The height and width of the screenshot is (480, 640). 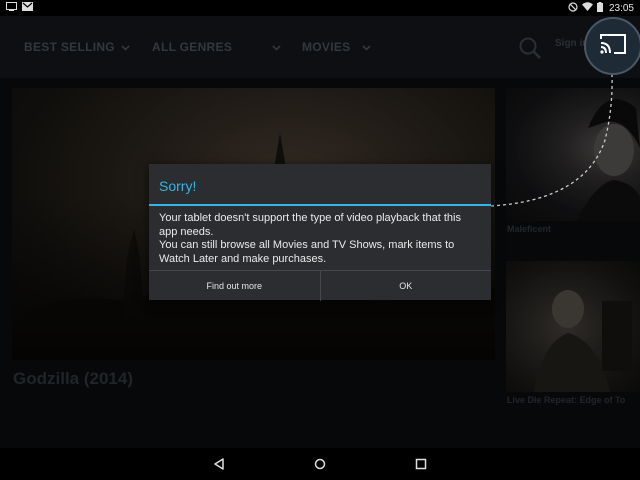 I want to click on dialog-message-line: Watch Later and make purchases., so click(x=243, y=258).